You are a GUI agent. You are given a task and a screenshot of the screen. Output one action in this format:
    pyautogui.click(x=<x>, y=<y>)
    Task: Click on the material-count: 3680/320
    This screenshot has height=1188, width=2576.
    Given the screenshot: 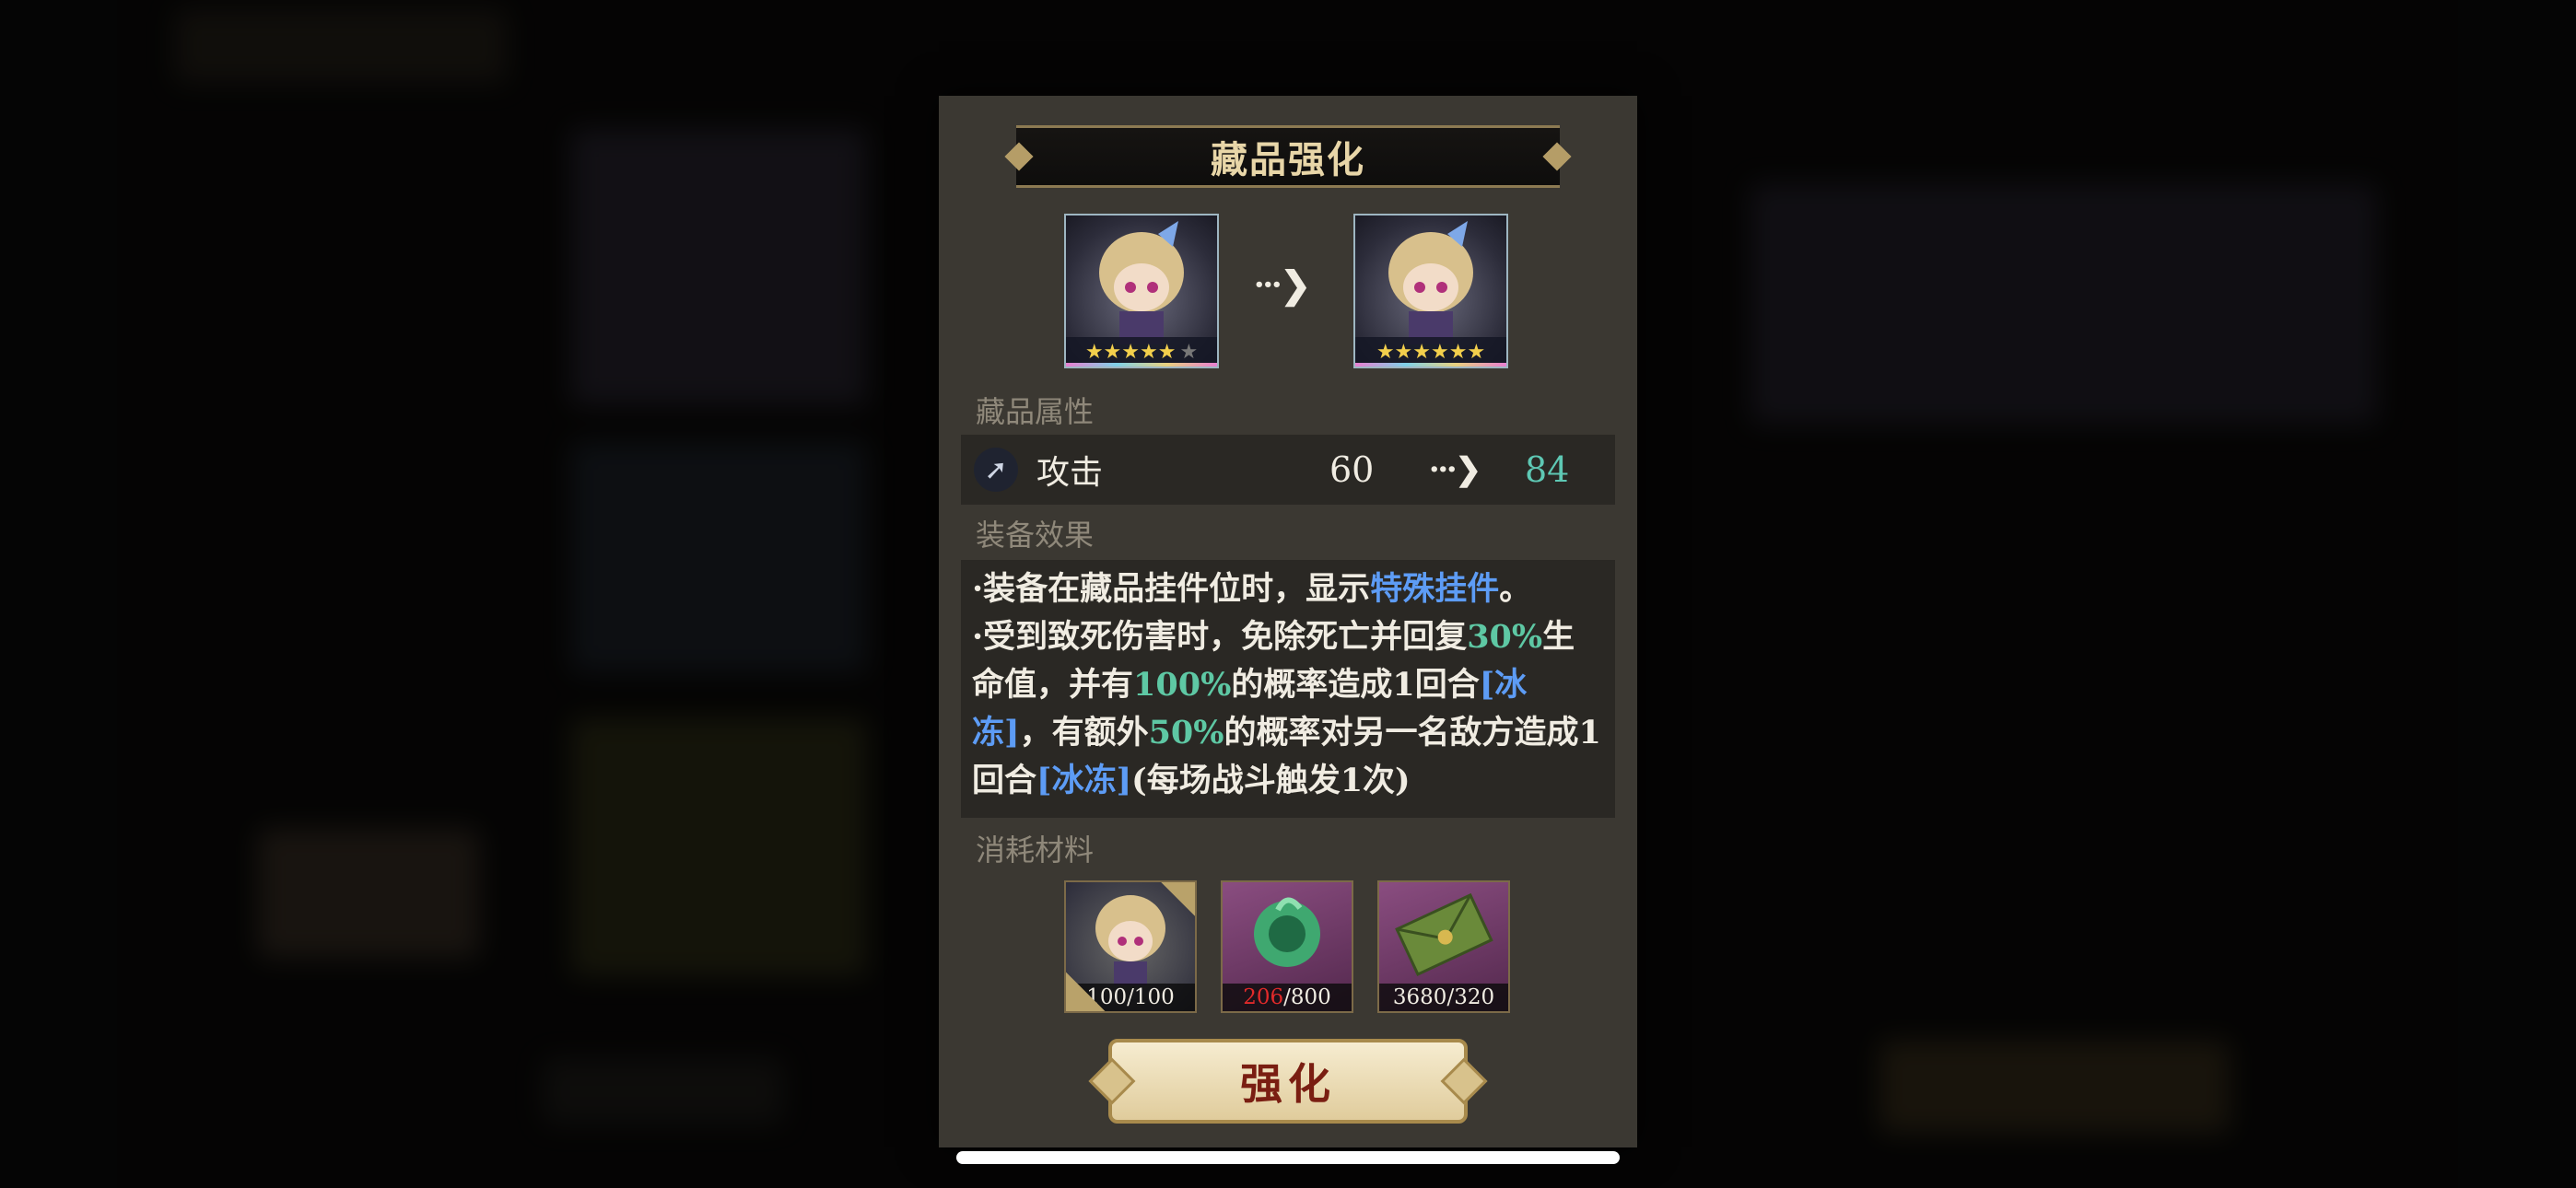 What is the action you would take?
    pyautogui.click(x=1443, y=998)
    